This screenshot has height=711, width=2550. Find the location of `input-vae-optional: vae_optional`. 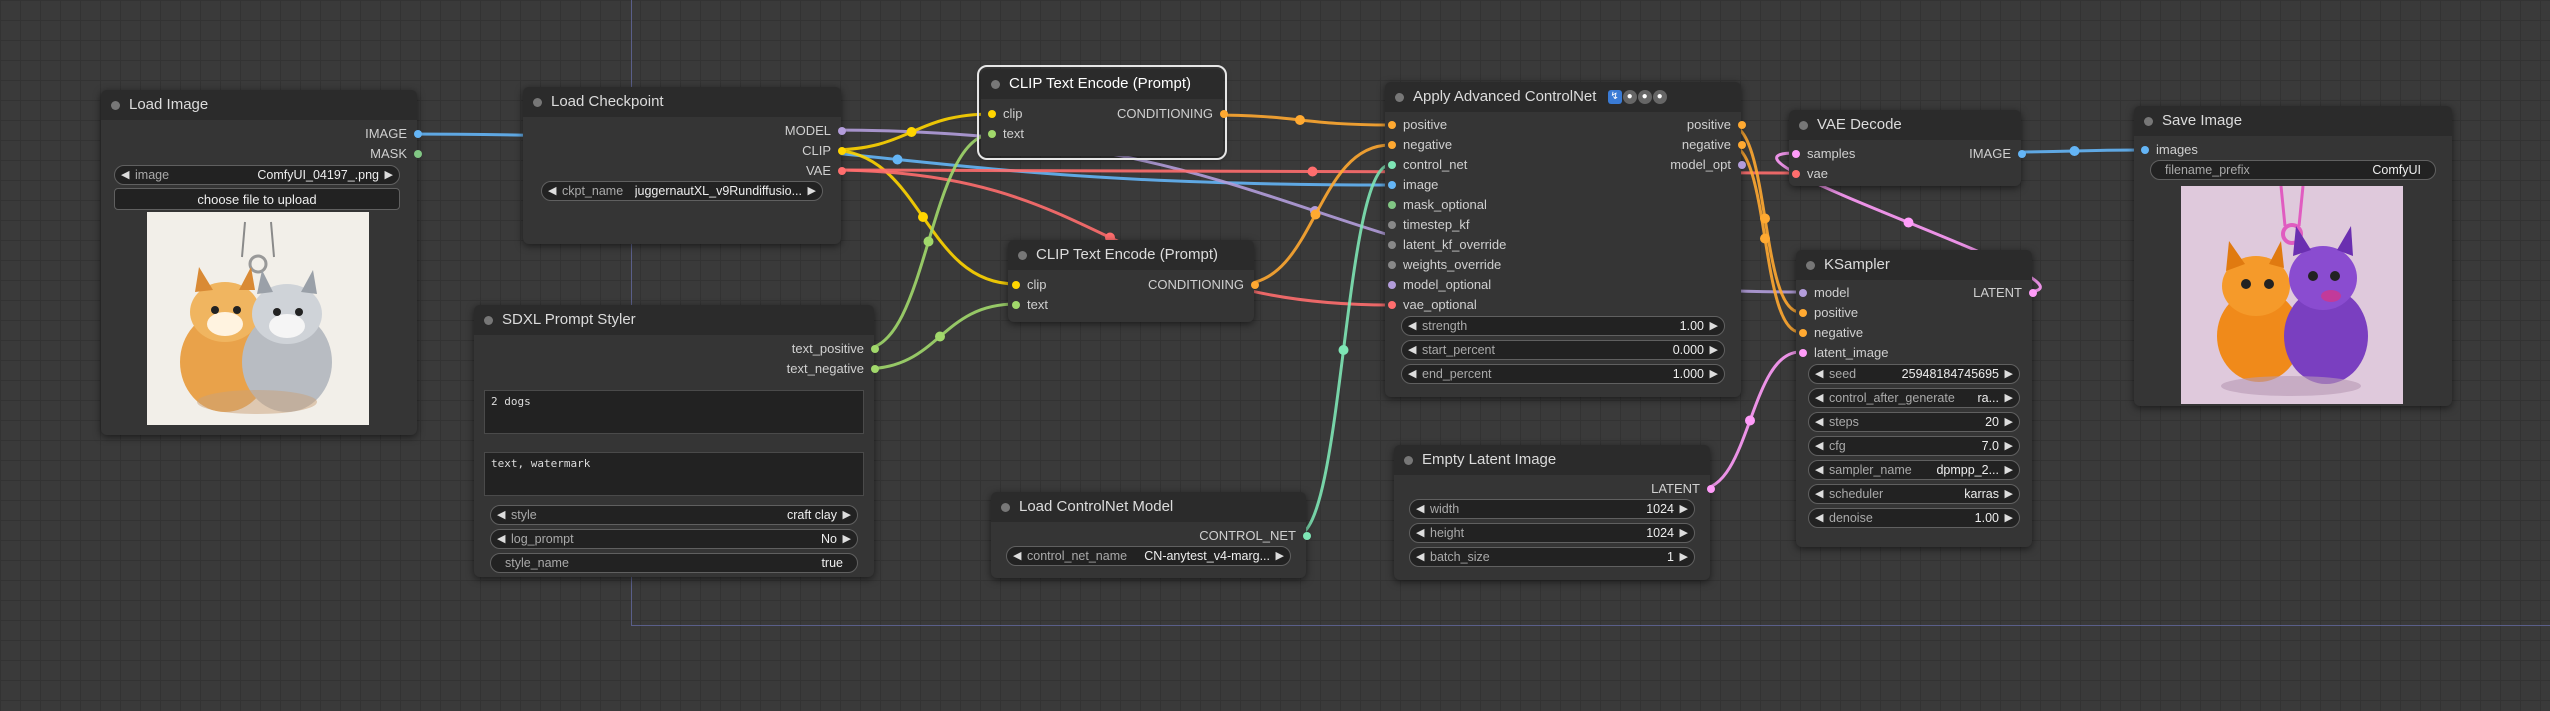

input-vae-optional: vae_optional is located at coordinates (1432, 305).